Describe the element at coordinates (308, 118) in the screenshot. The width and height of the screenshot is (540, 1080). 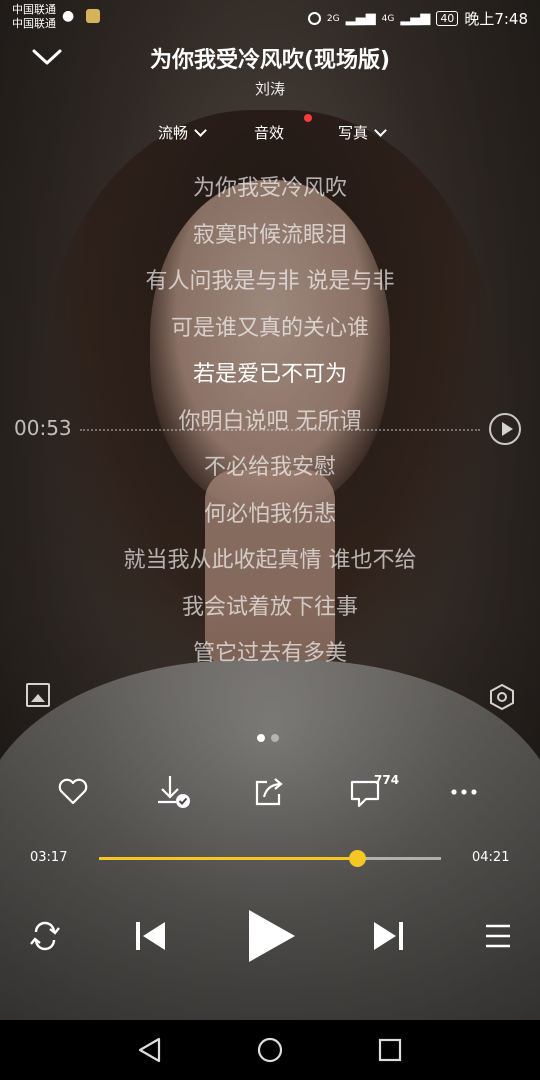
I see `new-badge-dot` at that location.